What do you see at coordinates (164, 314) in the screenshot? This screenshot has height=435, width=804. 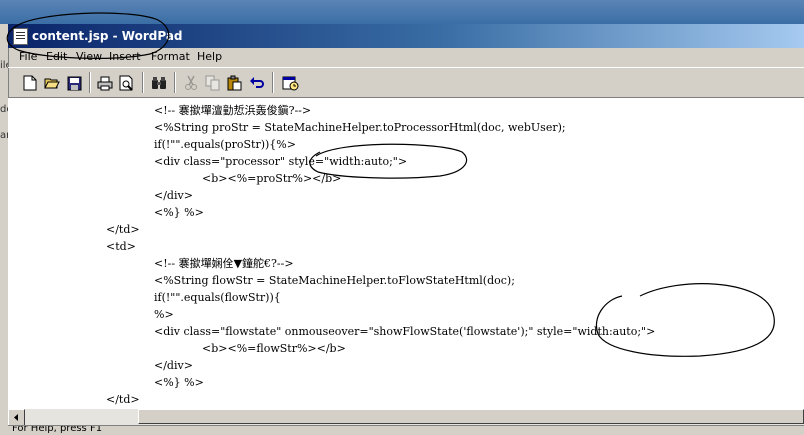 I see `code-line: %>` at bounding box center [164, 314].